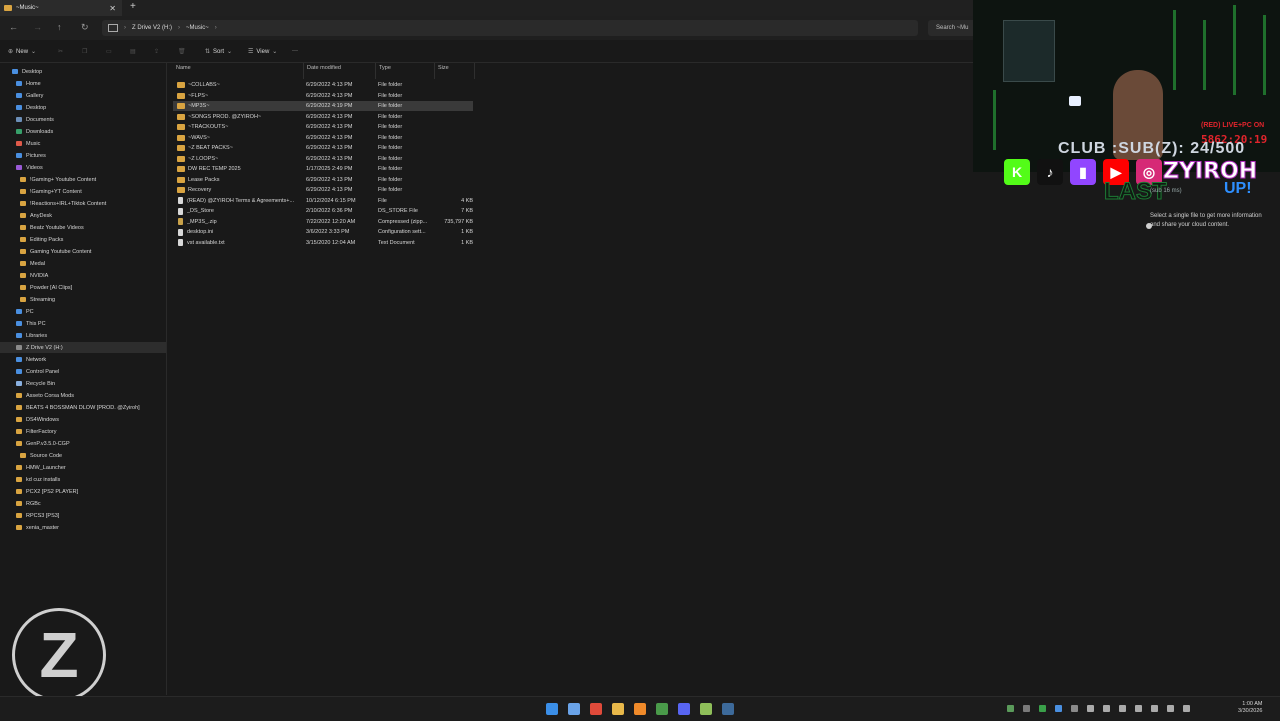 This screenshot has width=1280, height=721. Describe the element at coordinates (83, 371) in the screenshot. I see `sidebar-item: Control Panel` at that location.